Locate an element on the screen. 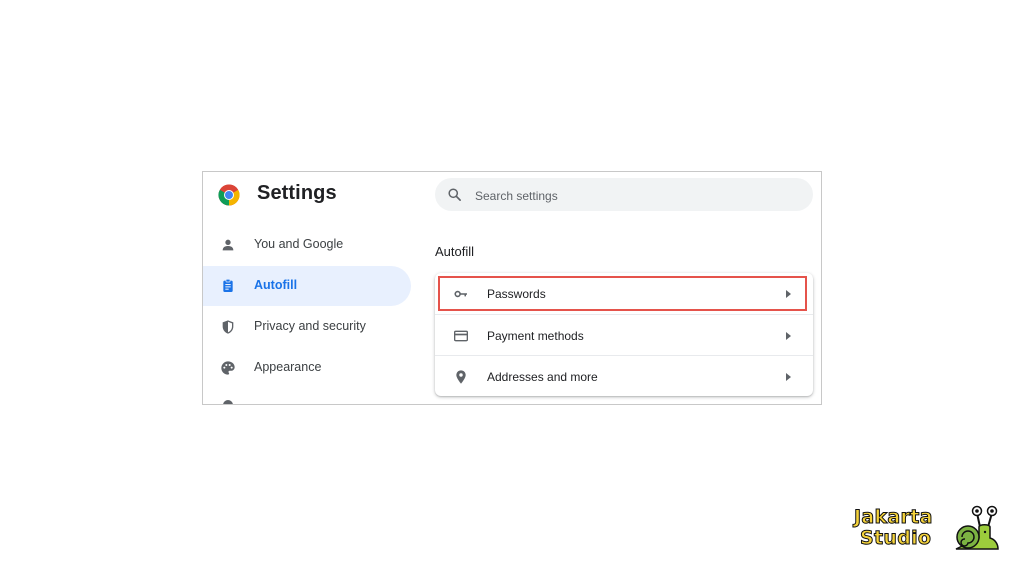 The image size is (1024, 576). row-label: Passwords is located at coordinates (516, 294).